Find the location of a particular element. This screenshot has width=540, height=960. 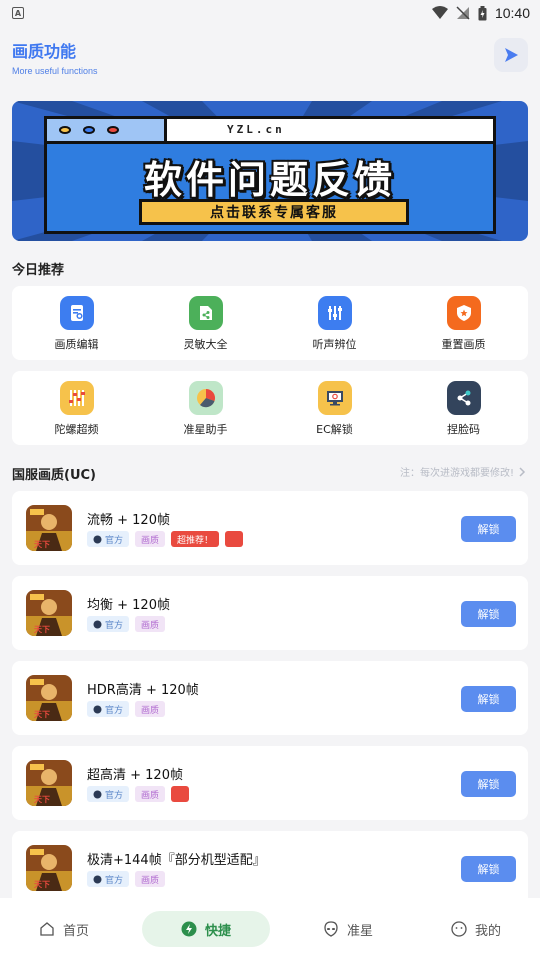

grid-label: 灵敏大全 is located at coordinates (205, 344).